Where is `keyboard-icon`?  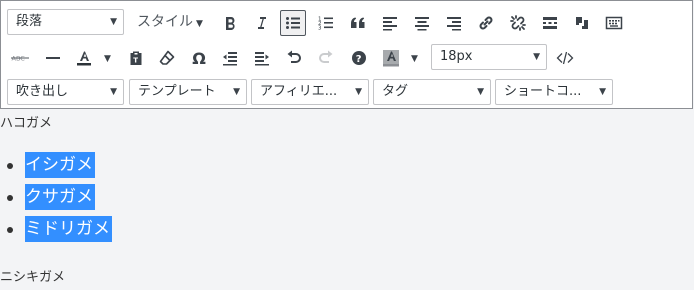 keyboard-icon is located at coordinates (614, 23).